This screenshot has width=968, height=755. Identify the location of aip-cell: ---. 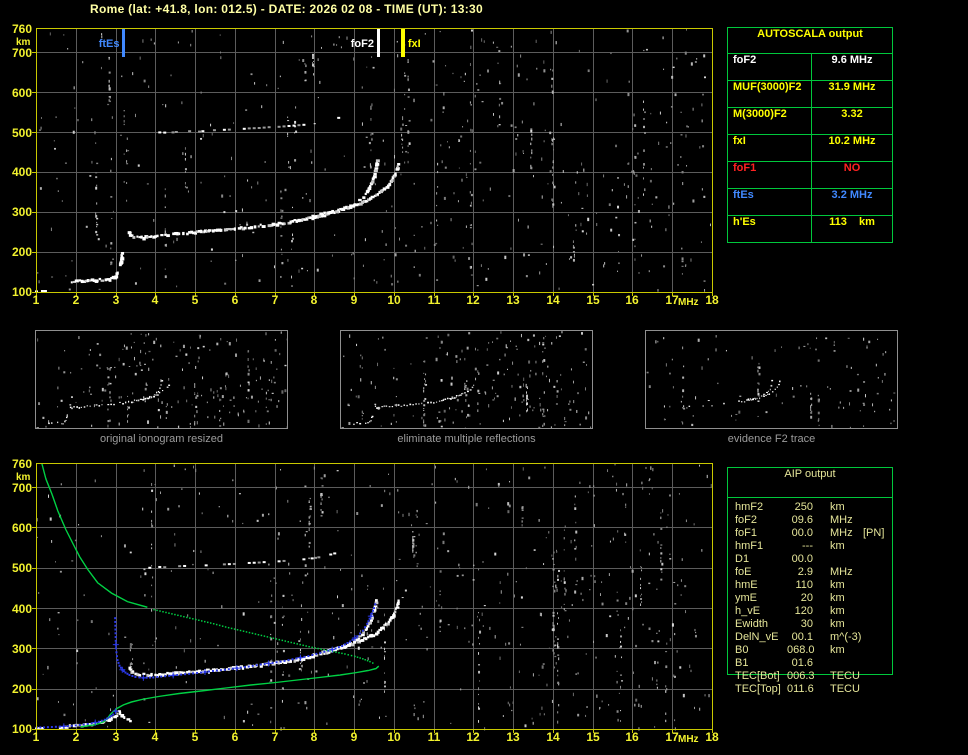
(807, 546).